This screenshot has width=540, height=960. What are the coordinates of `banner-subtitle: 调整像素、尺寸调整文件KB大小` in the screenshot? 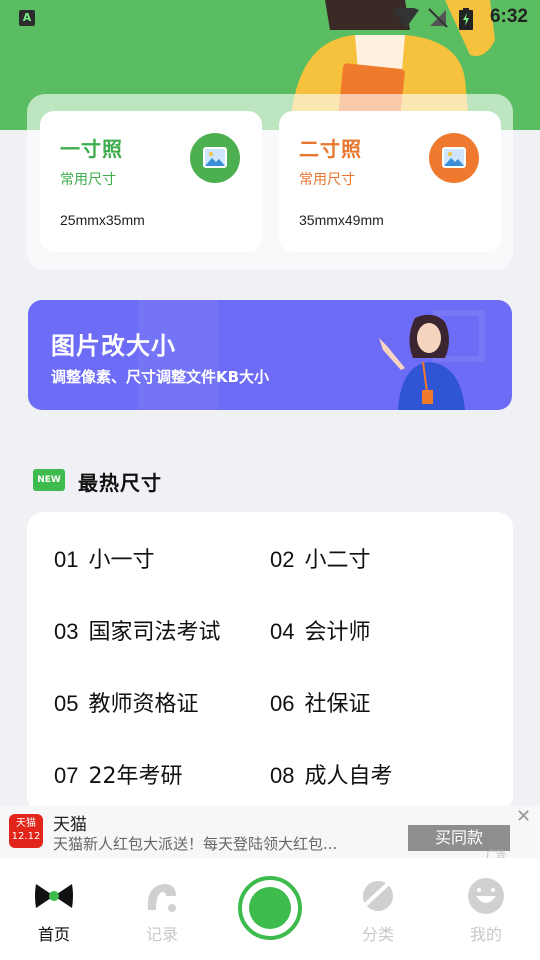 It's located at (160, 377).